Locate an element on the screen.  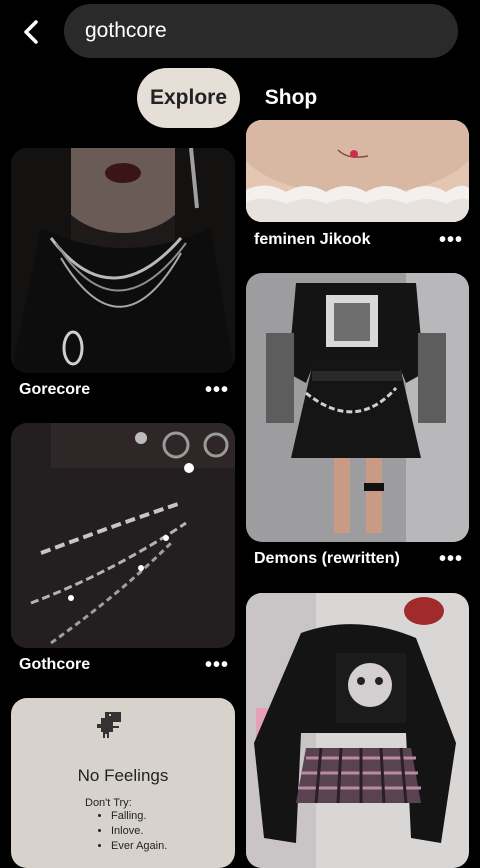
pin-title-feminen-jikook: feminen Jikook is located at coordinates (312, 239).